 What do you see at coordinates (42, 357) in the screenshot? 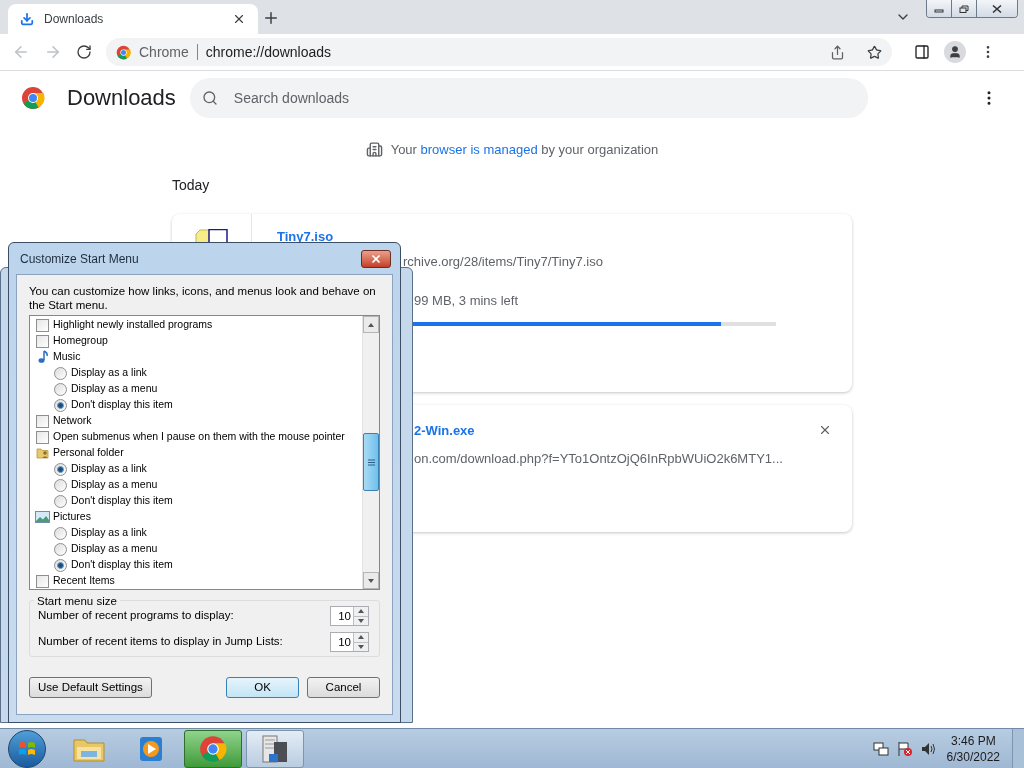
I see `music-note-icon` at bounding box center [42, 357].